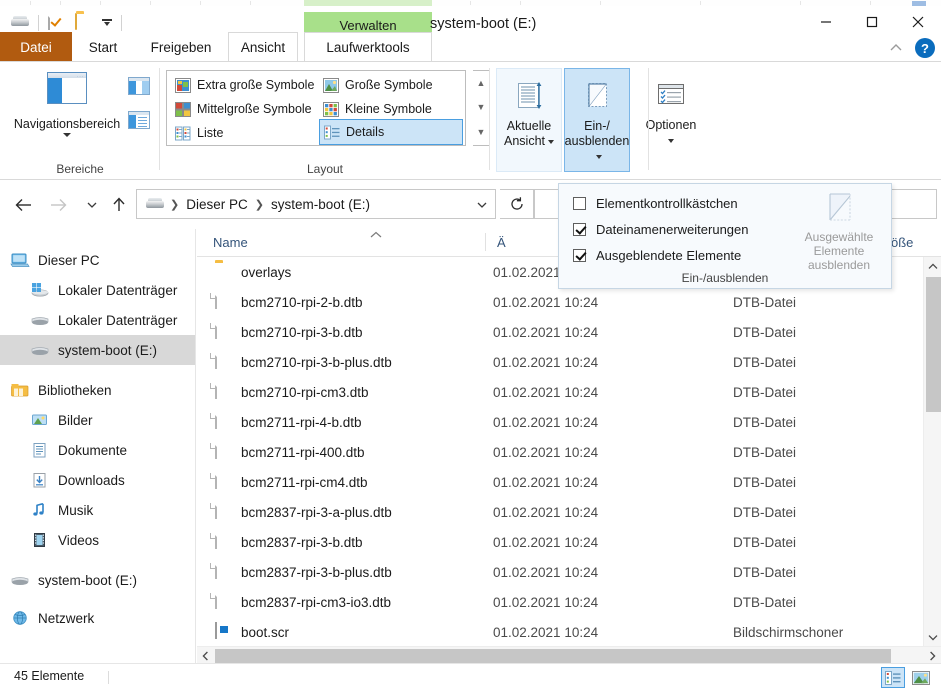 Image resolution: width=941 pixels, height=690 pixels. Describe the element at coordinates (243, 109) in the screenshot. I see `view-option-medium: Mittelgroße Symbole` at that location.